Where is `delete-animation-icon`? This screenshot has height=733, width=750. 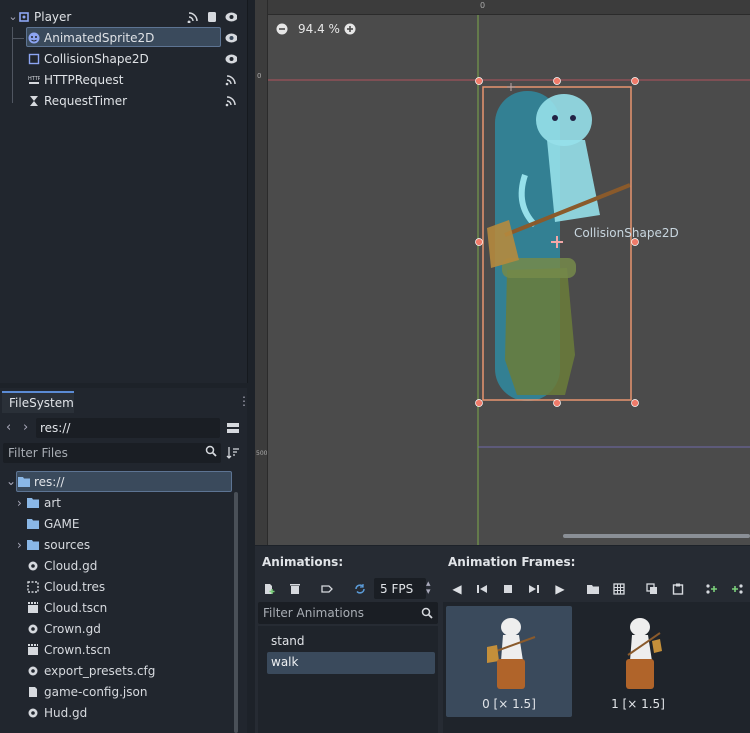
delete-animation-icon is located at coordinates (295, 589).